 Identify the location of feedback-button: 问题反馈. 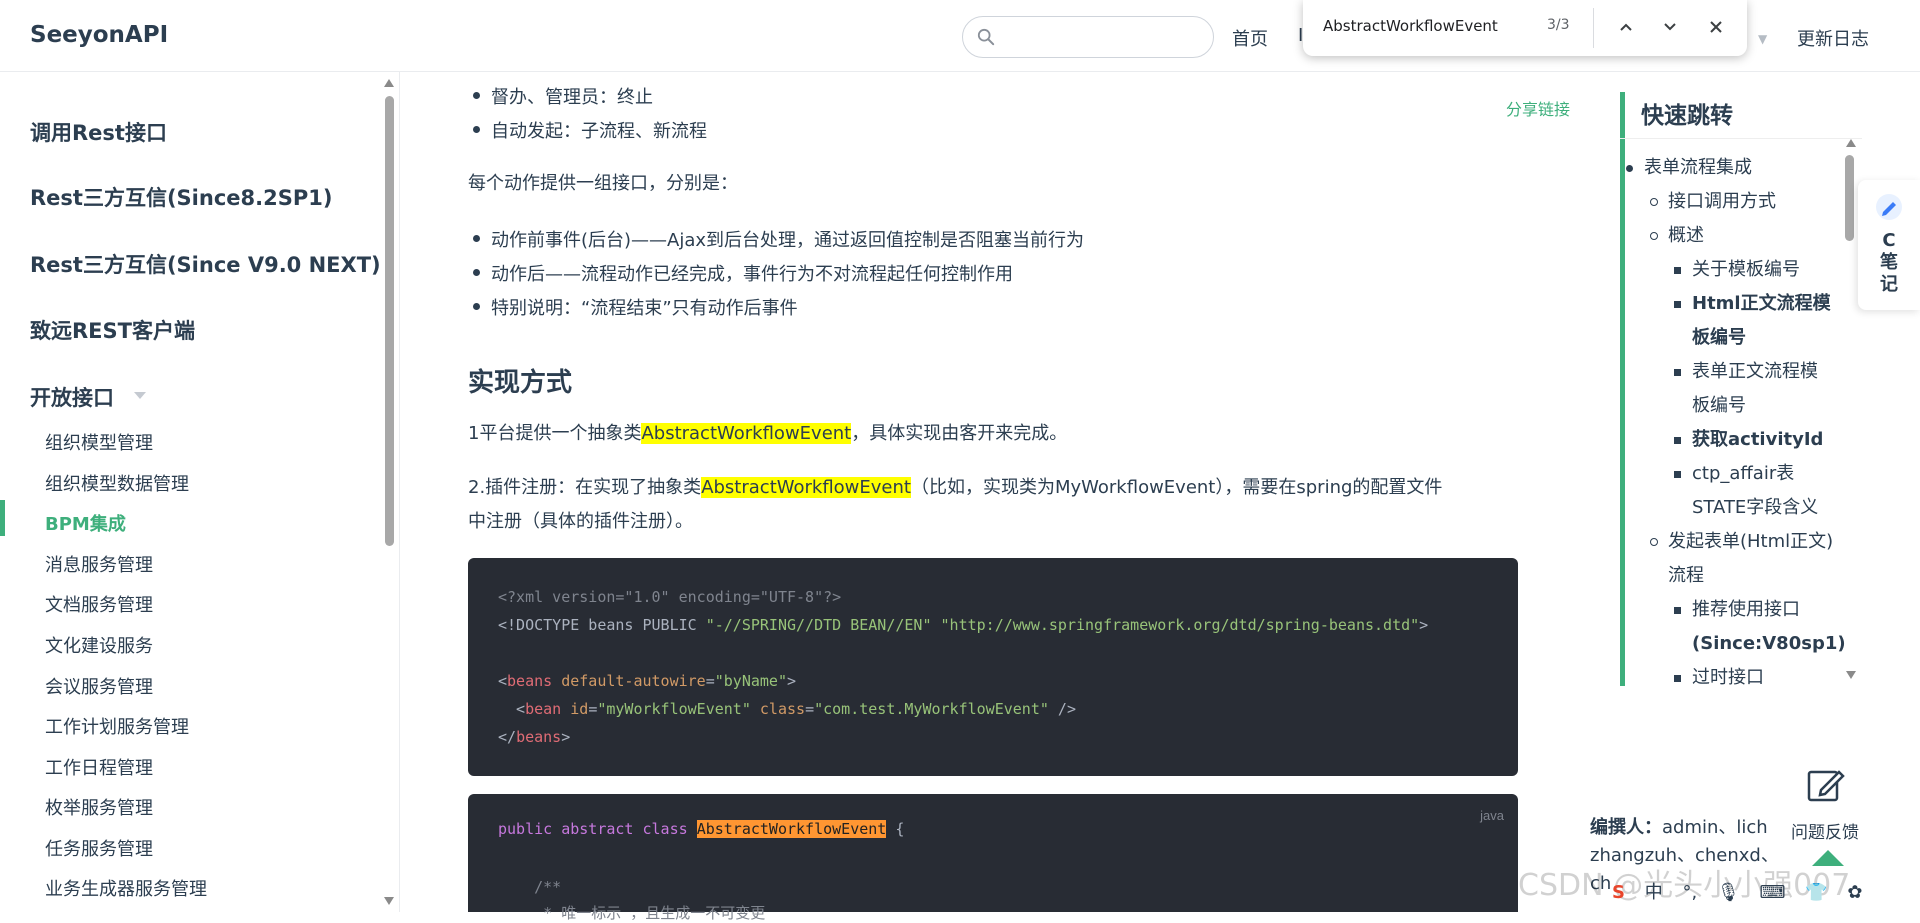
(1825, 830).